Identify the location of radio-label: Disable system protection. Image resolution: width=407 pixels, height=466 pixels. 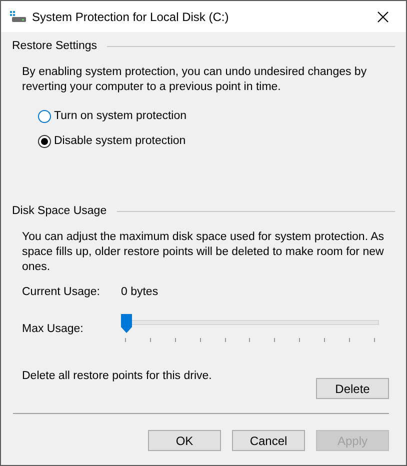
(120, 141).